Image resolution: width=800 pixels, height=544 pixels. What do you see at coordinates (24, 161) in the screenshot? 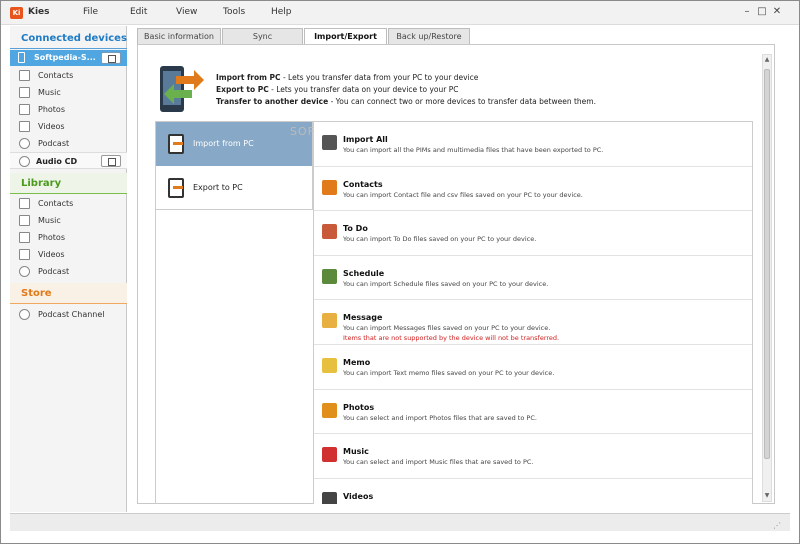
I see `cd-icon` at bounding box center [24, 161].